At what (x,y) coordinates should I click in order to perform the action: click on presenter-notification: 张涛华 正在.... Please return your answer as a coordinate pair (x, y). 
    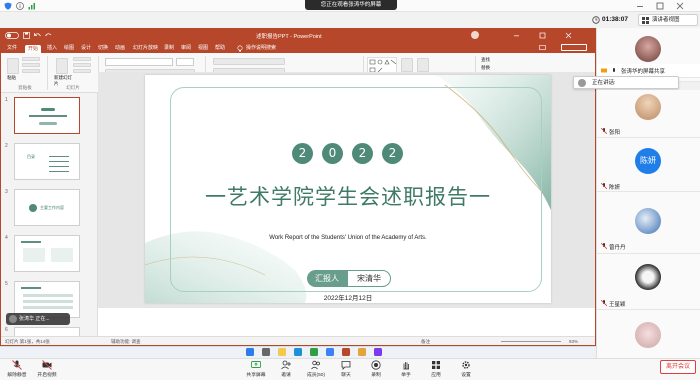
    Looking at the image, I should click on (38, 319).